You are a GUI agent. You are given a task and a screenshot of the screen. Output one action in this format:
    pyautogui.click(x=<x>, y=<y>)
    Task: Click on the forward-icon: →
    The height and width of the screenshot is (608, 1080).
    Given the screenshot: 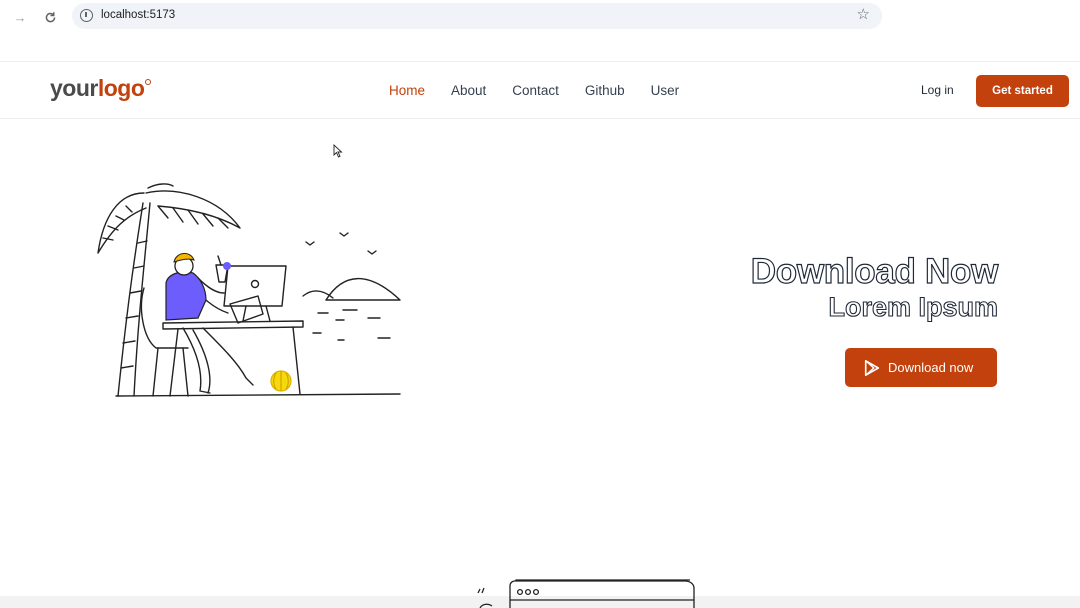 What is the action you would take?
    pyautogui.click(x=20, y=17)
    